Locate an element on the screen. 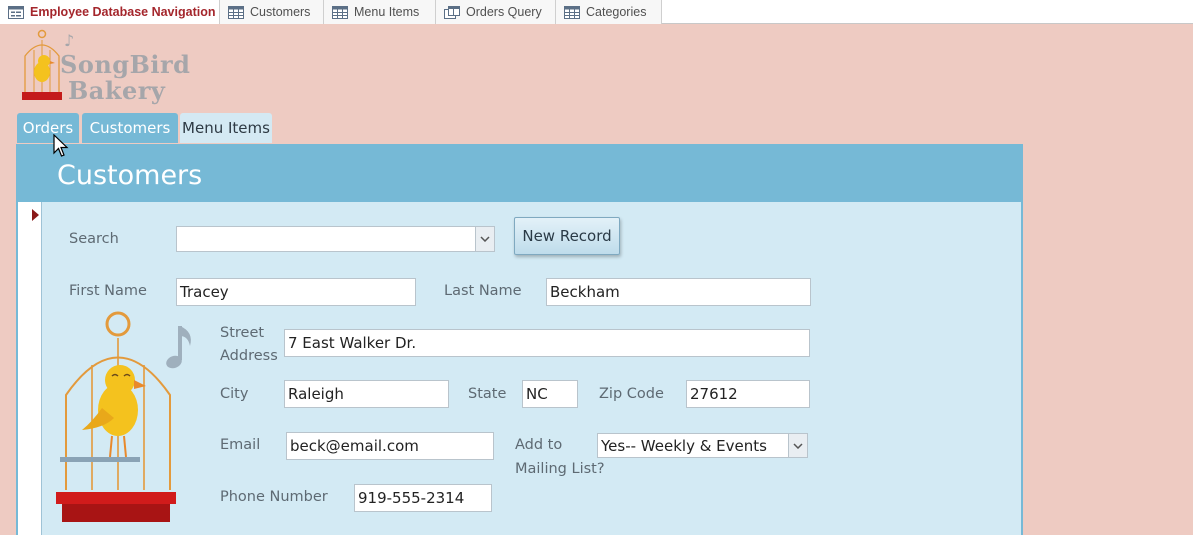 Image resolution: width=1193 pixels, height=535 pixels. tab-label: Customers is located at coordinates (280, 12).